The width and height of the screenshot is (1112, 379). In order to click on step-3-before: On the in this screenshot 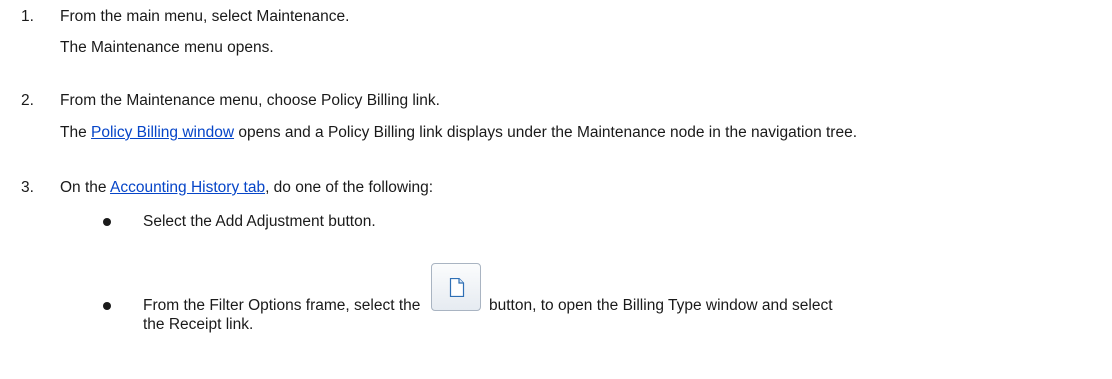, I will do `click(85, 187)`.